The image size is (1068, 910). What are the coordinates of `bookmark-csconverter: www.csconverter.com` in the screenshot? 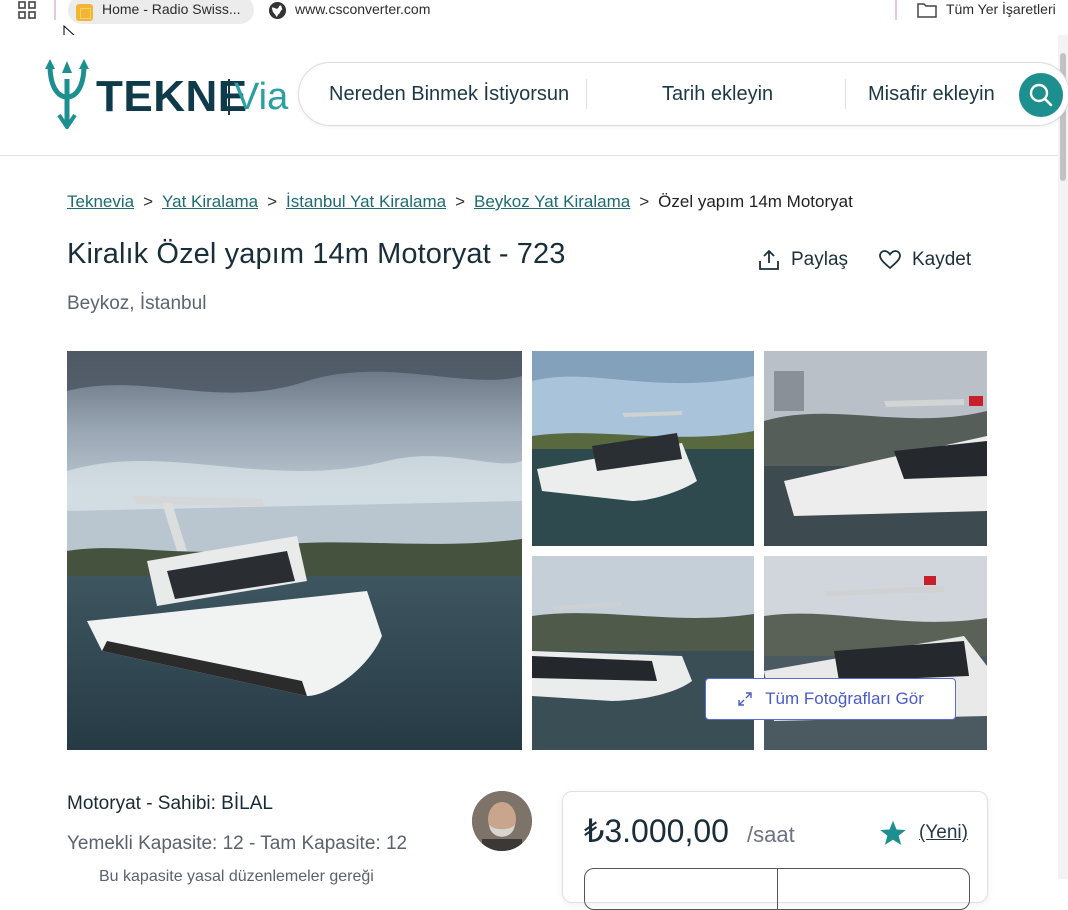 It's located at (362, 9).